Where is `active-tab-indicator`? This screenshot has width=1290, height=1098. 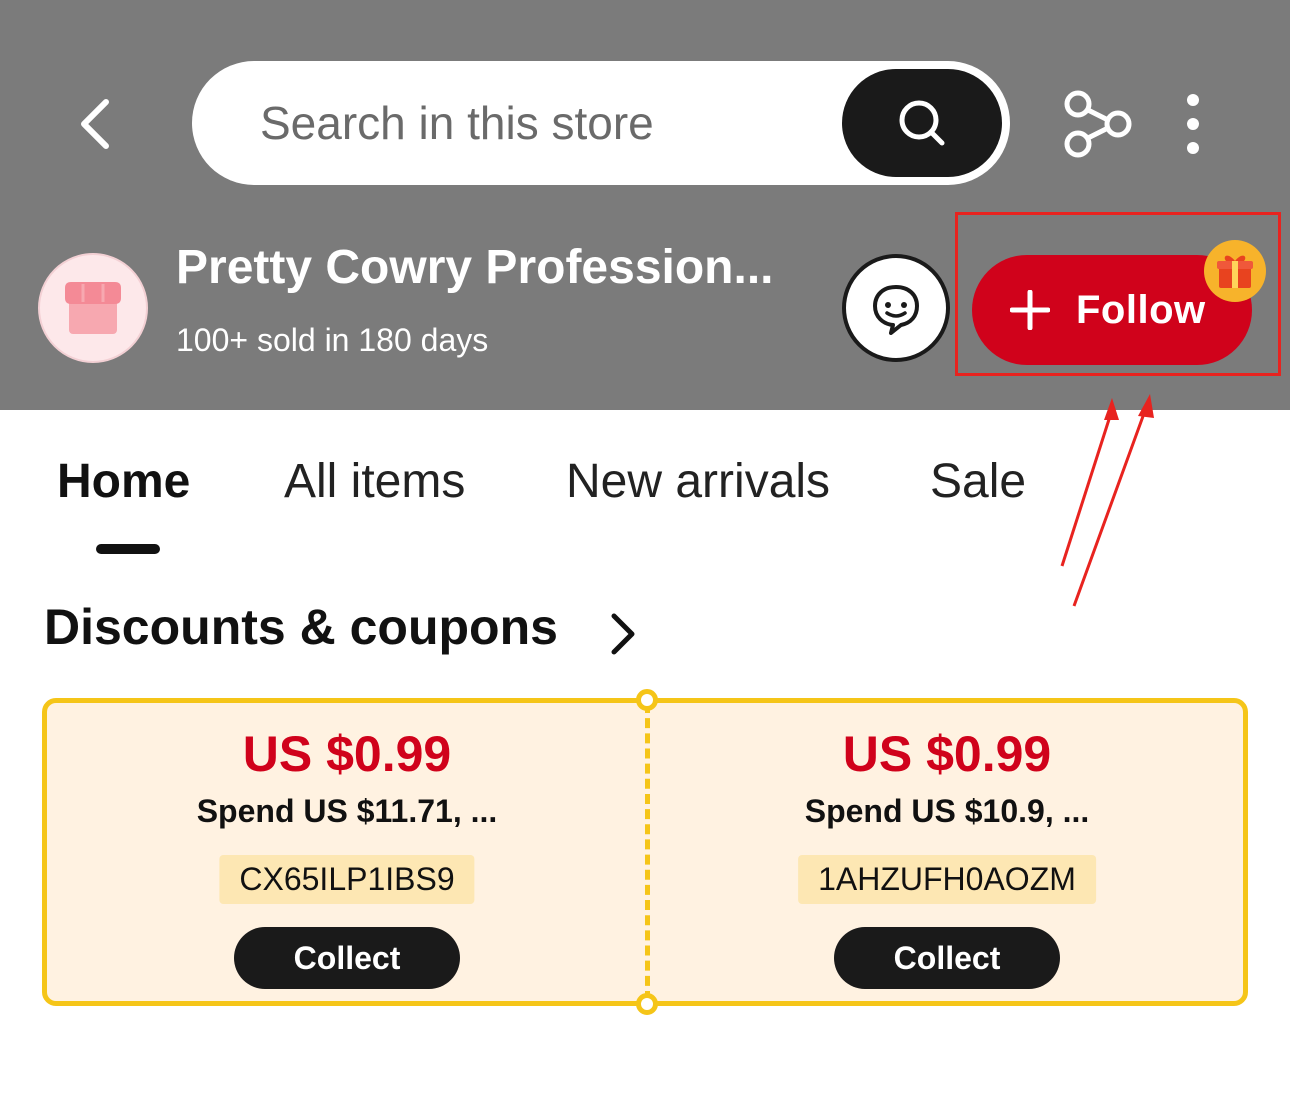
active-tab-indicator is located at coordinates (128, 549).